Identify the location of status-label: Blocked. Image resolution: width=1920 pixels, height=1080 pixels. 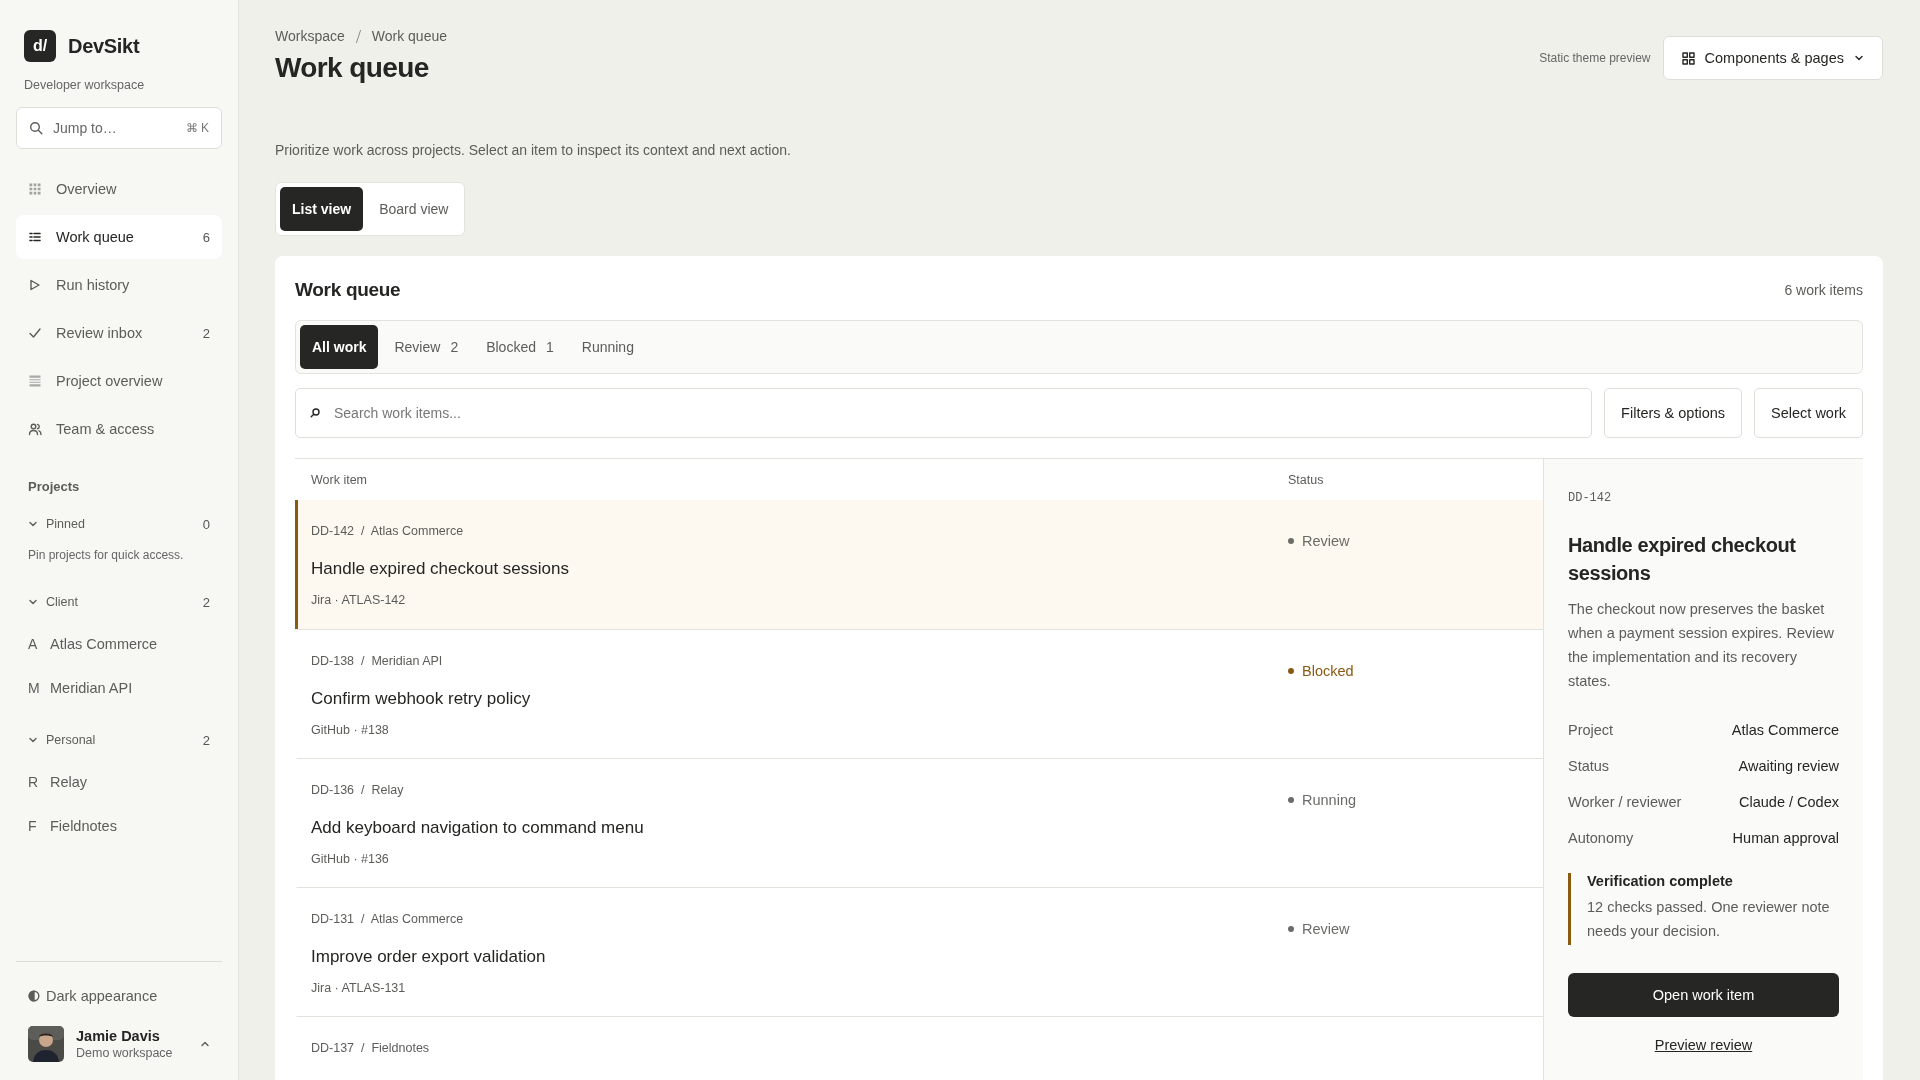
(1328, 671).